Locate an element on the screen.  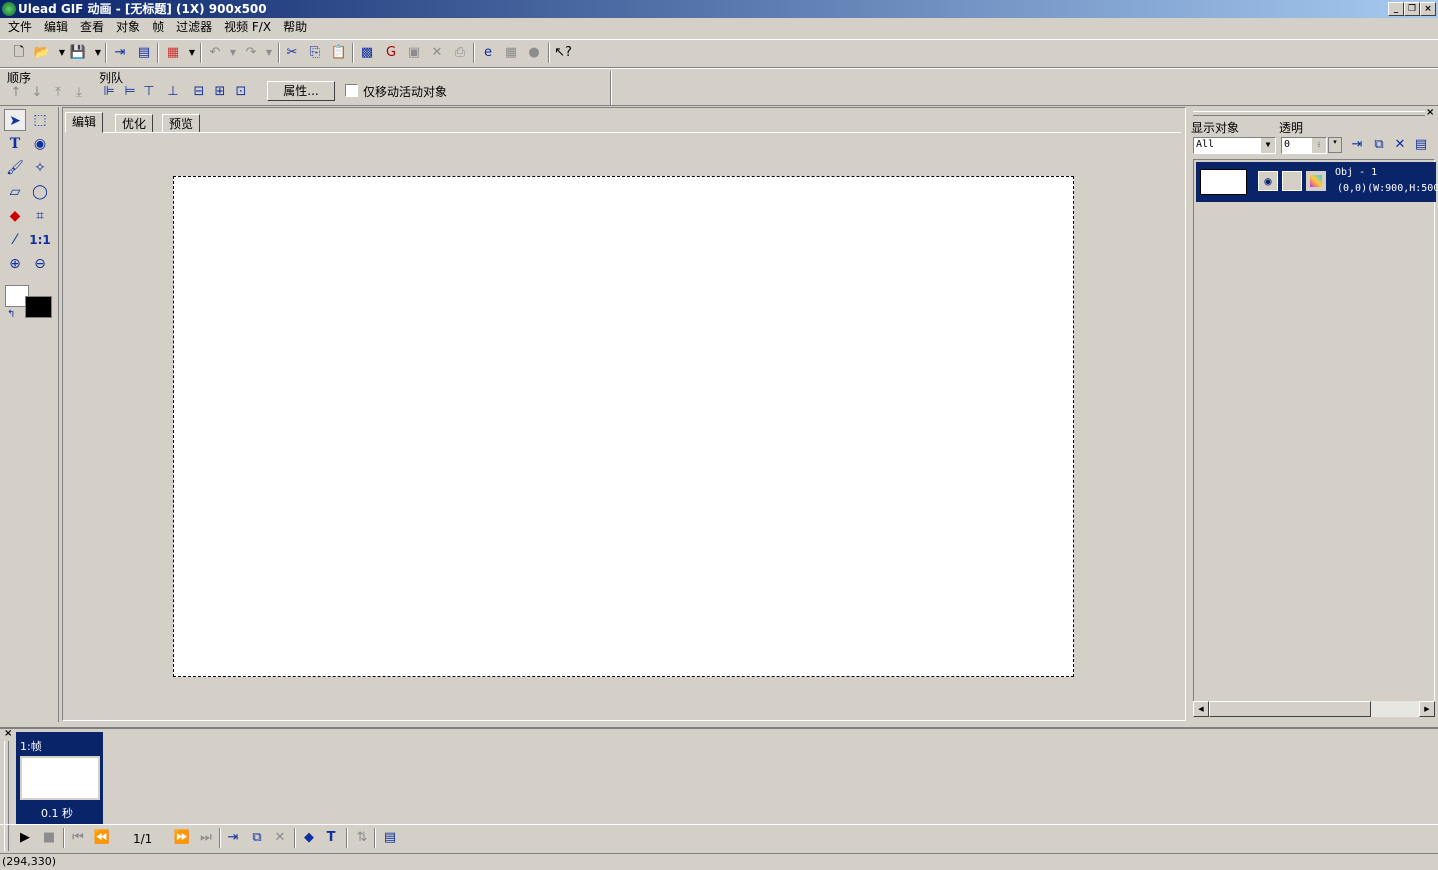
align-right-icon: ⊨ is located at coordinates (130, 92).